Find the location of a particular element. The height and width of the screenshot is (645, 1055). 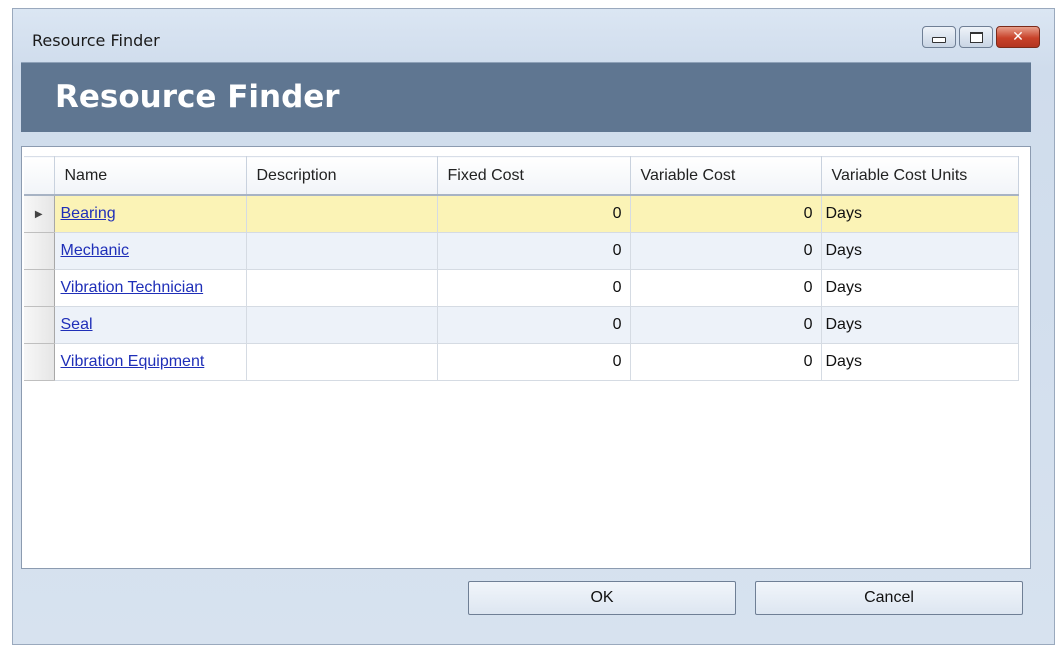

maximize-button is located at coordinates (976, 37).